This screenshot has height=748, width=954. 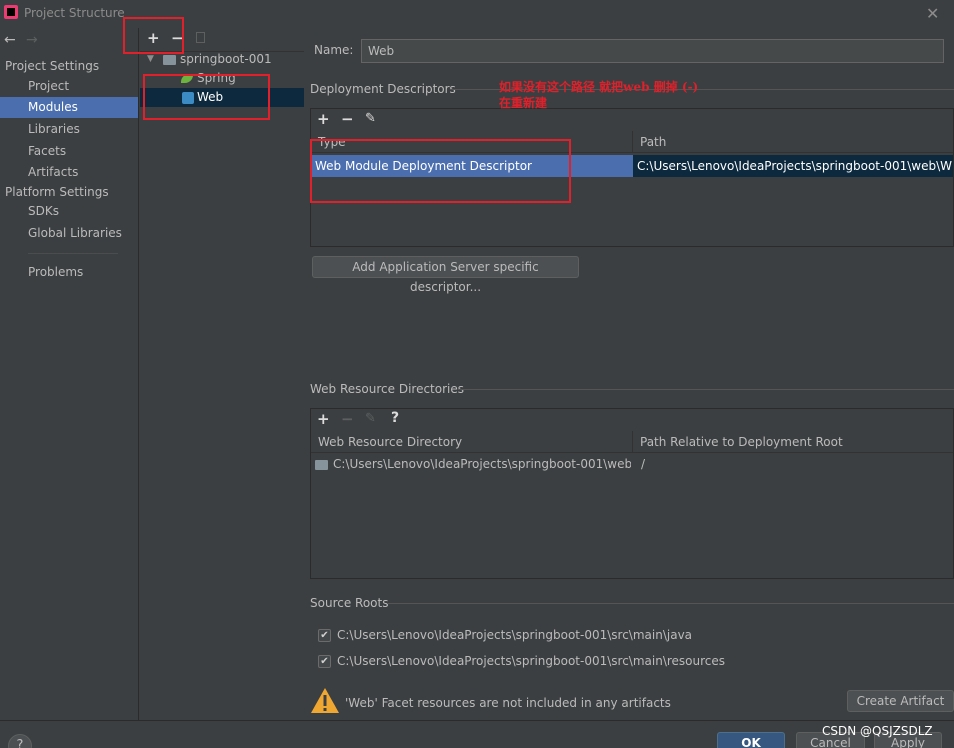 I want to click on nav-item-global-libraries: Global Libraries, so click(x=69, y=233).